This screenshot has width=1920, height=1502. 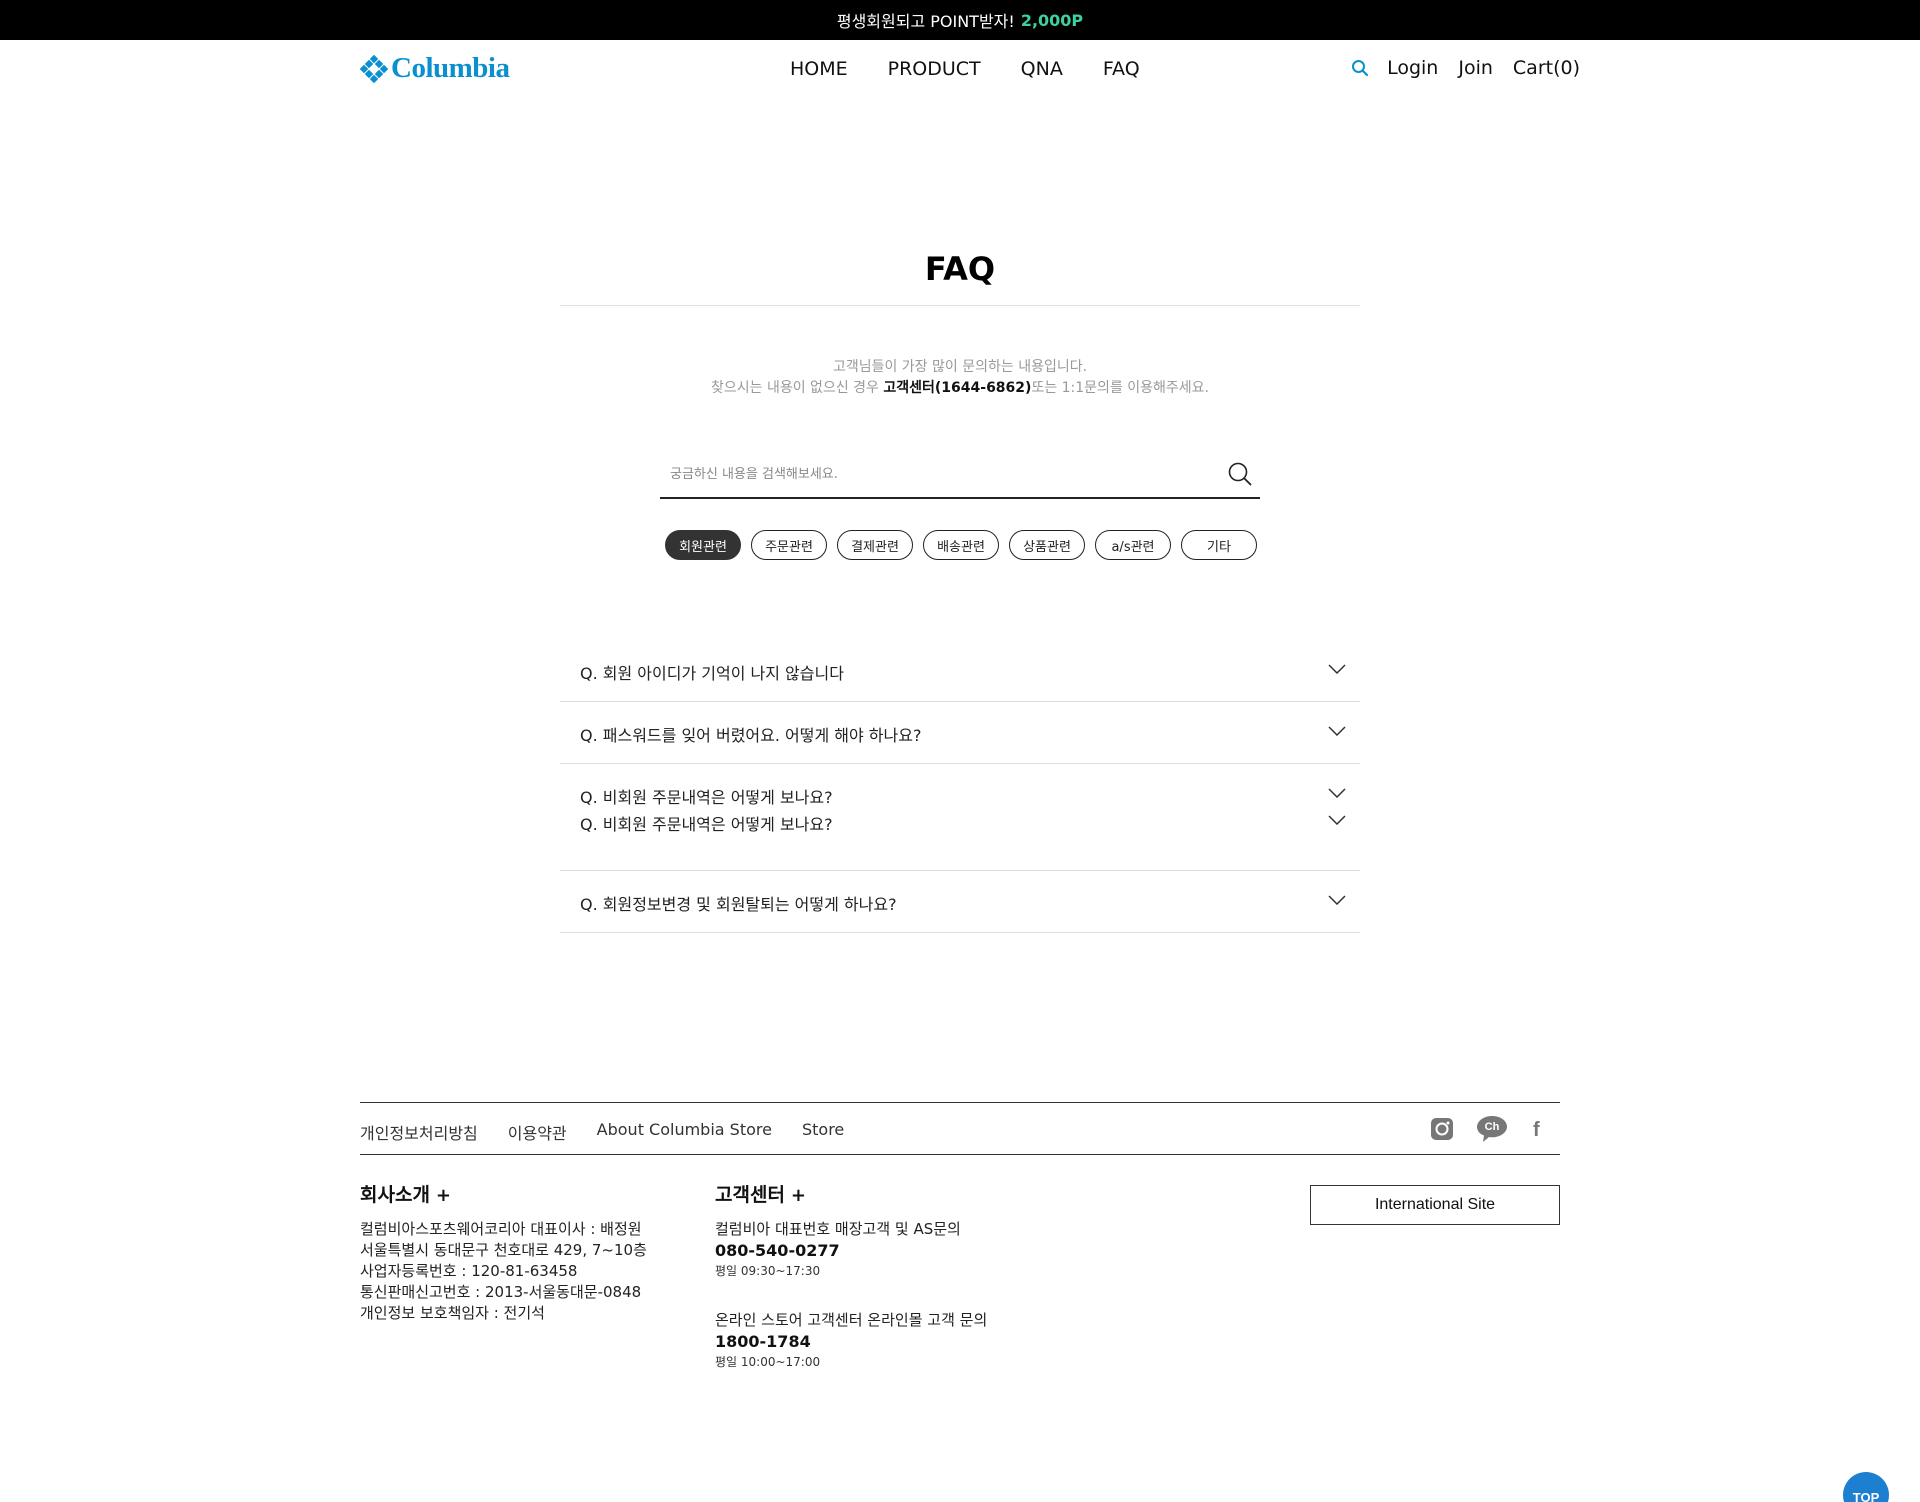 I want to click on faq-search-box, so click(x=960, y=475).